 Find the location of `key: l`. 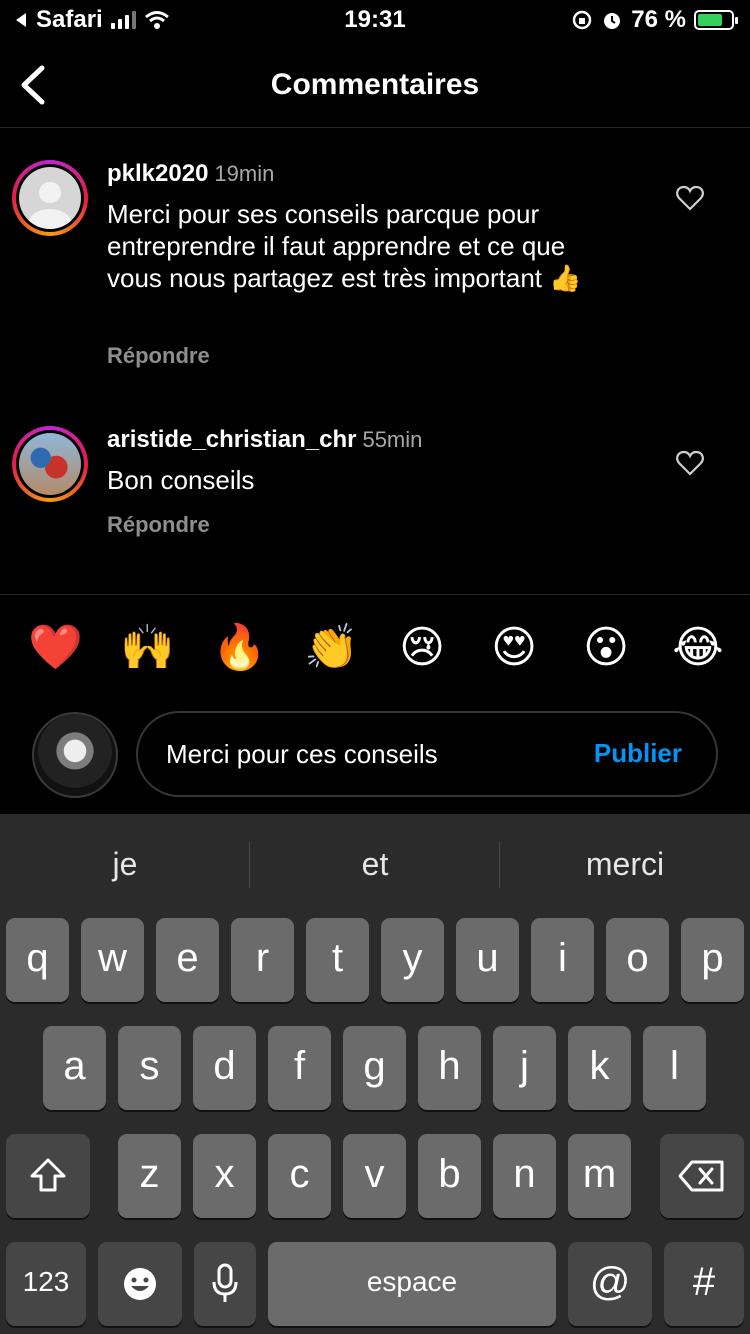

key: l is located at coordinates (674, 1068).